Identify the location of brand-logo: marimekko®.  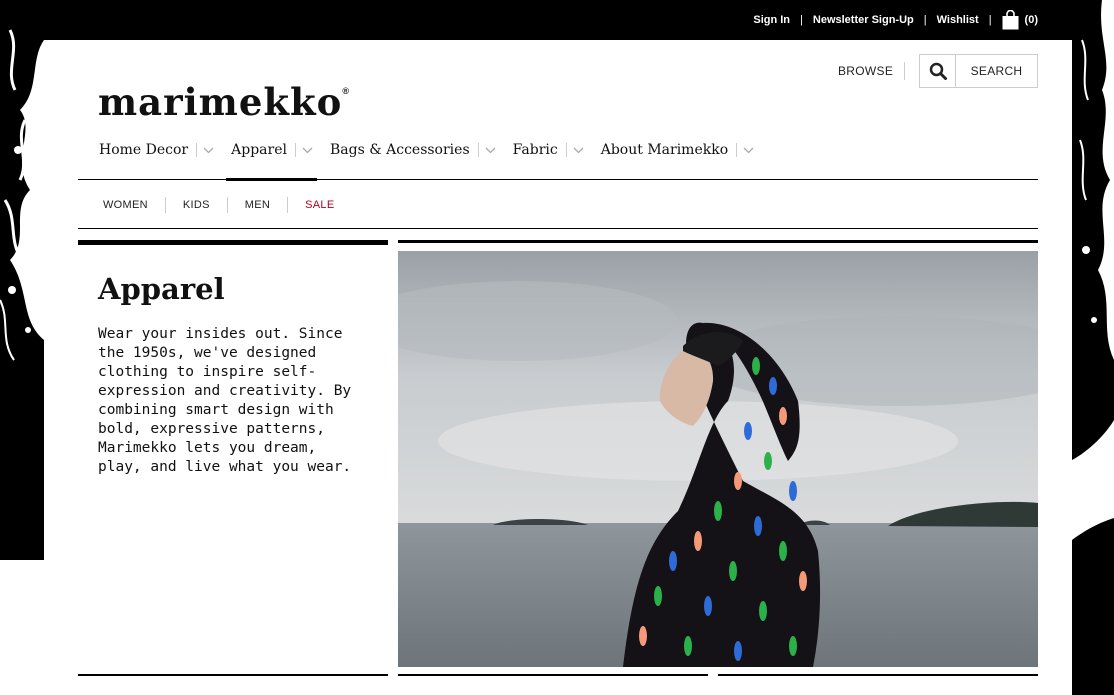
(224, 102).